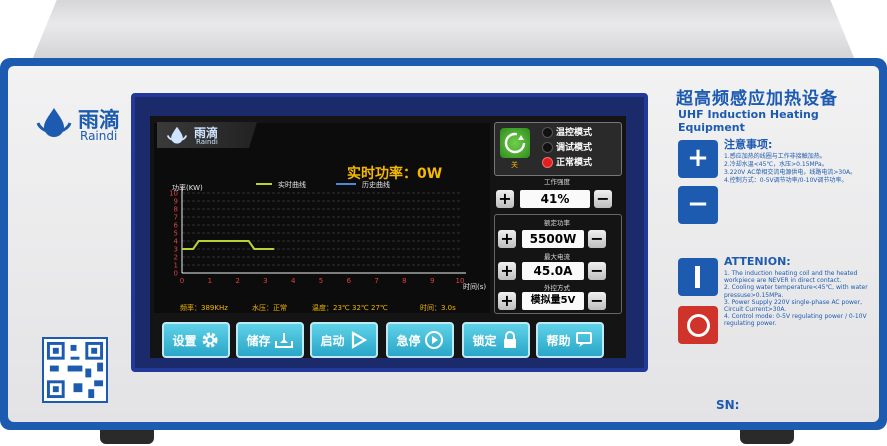 This screenshot has width=887, height=446. I want to click on lock-button-label: 锁定, so click(484, 340).